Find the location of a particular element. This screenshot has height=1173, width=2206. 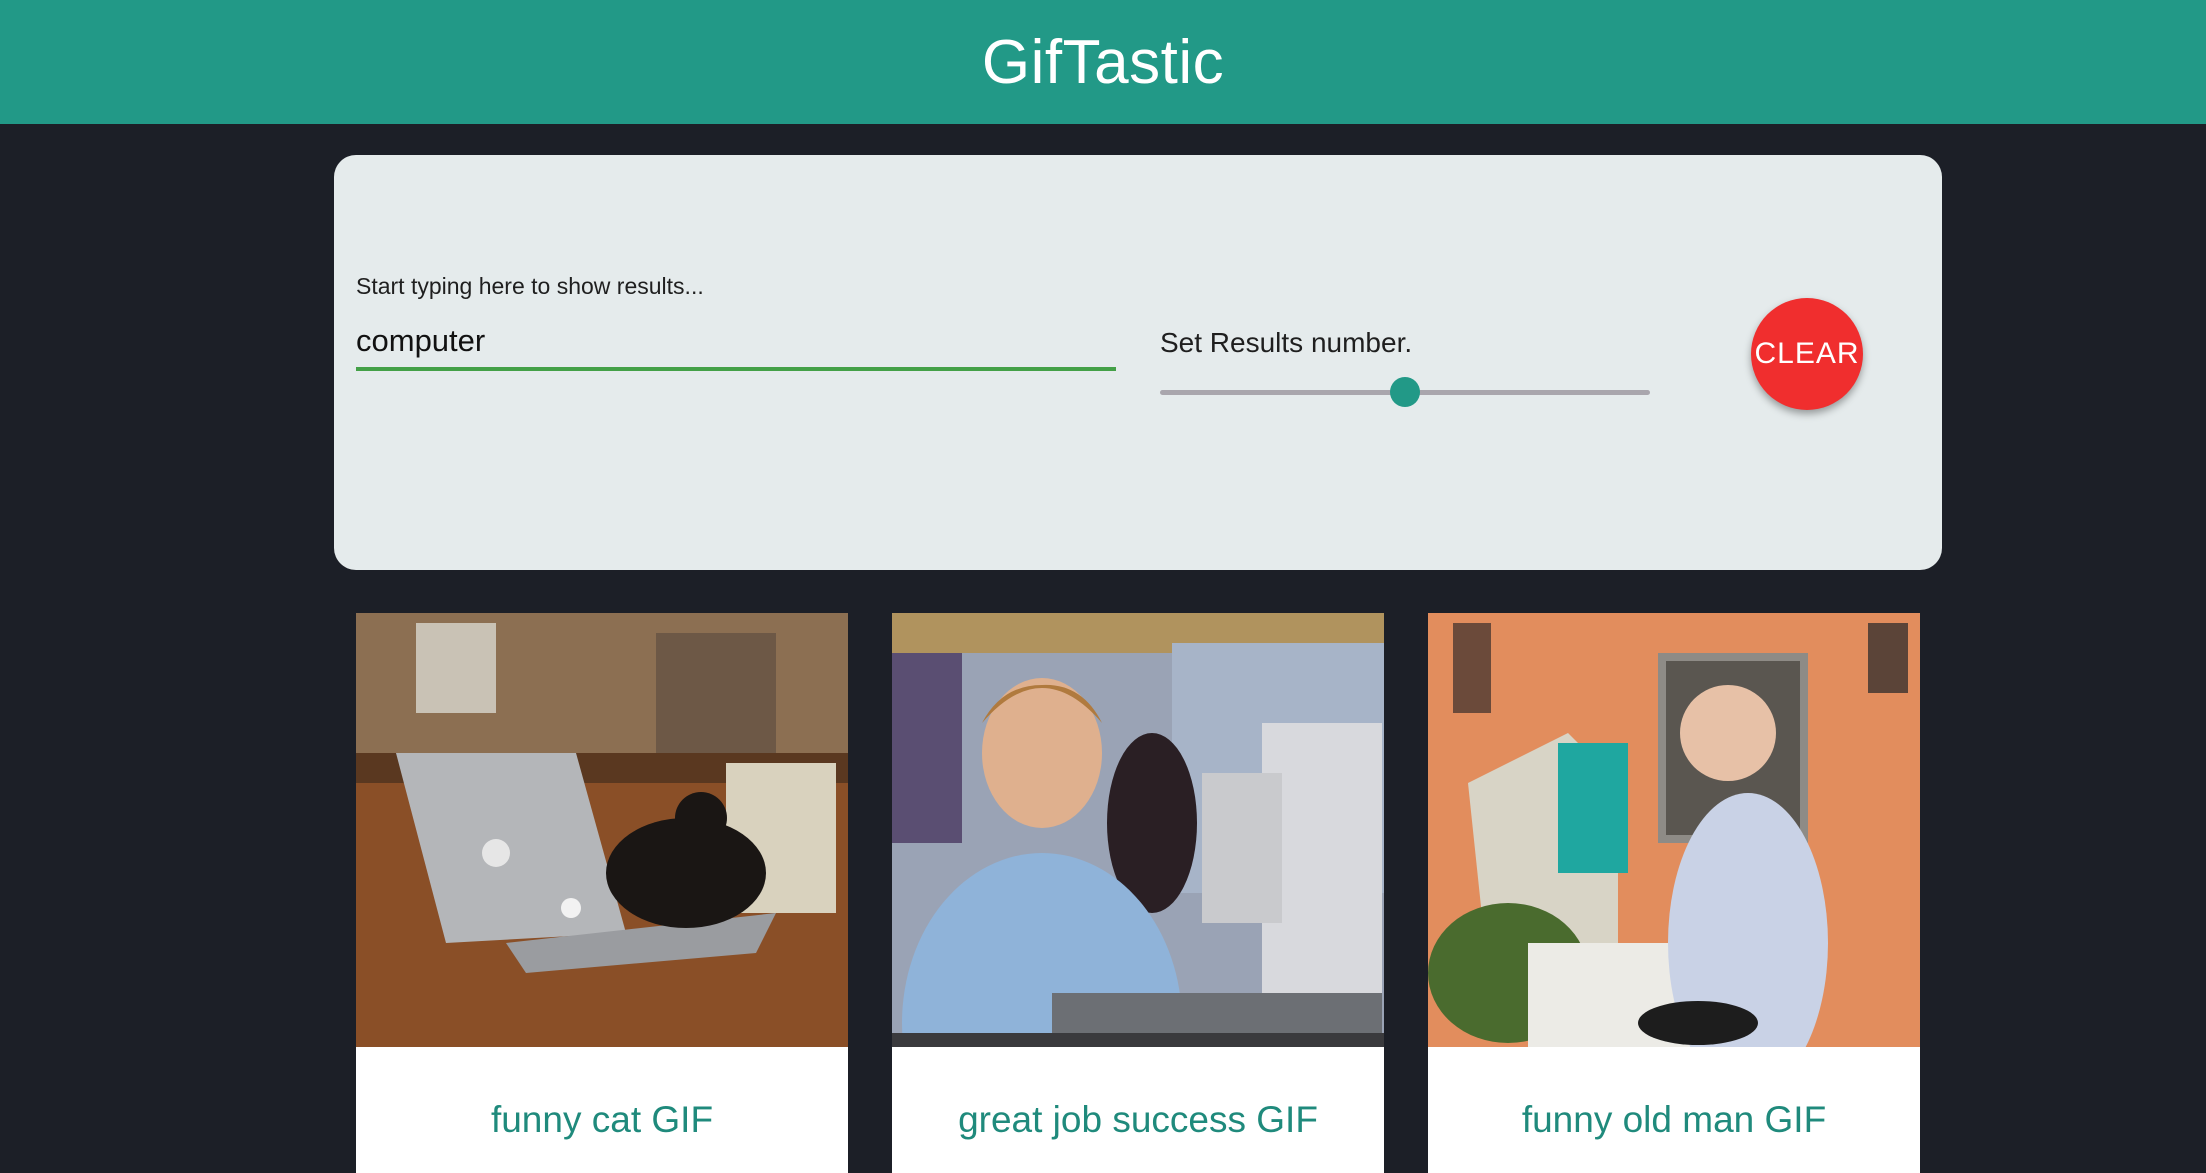

slider-thumb is located at coordinates (1405, 392).